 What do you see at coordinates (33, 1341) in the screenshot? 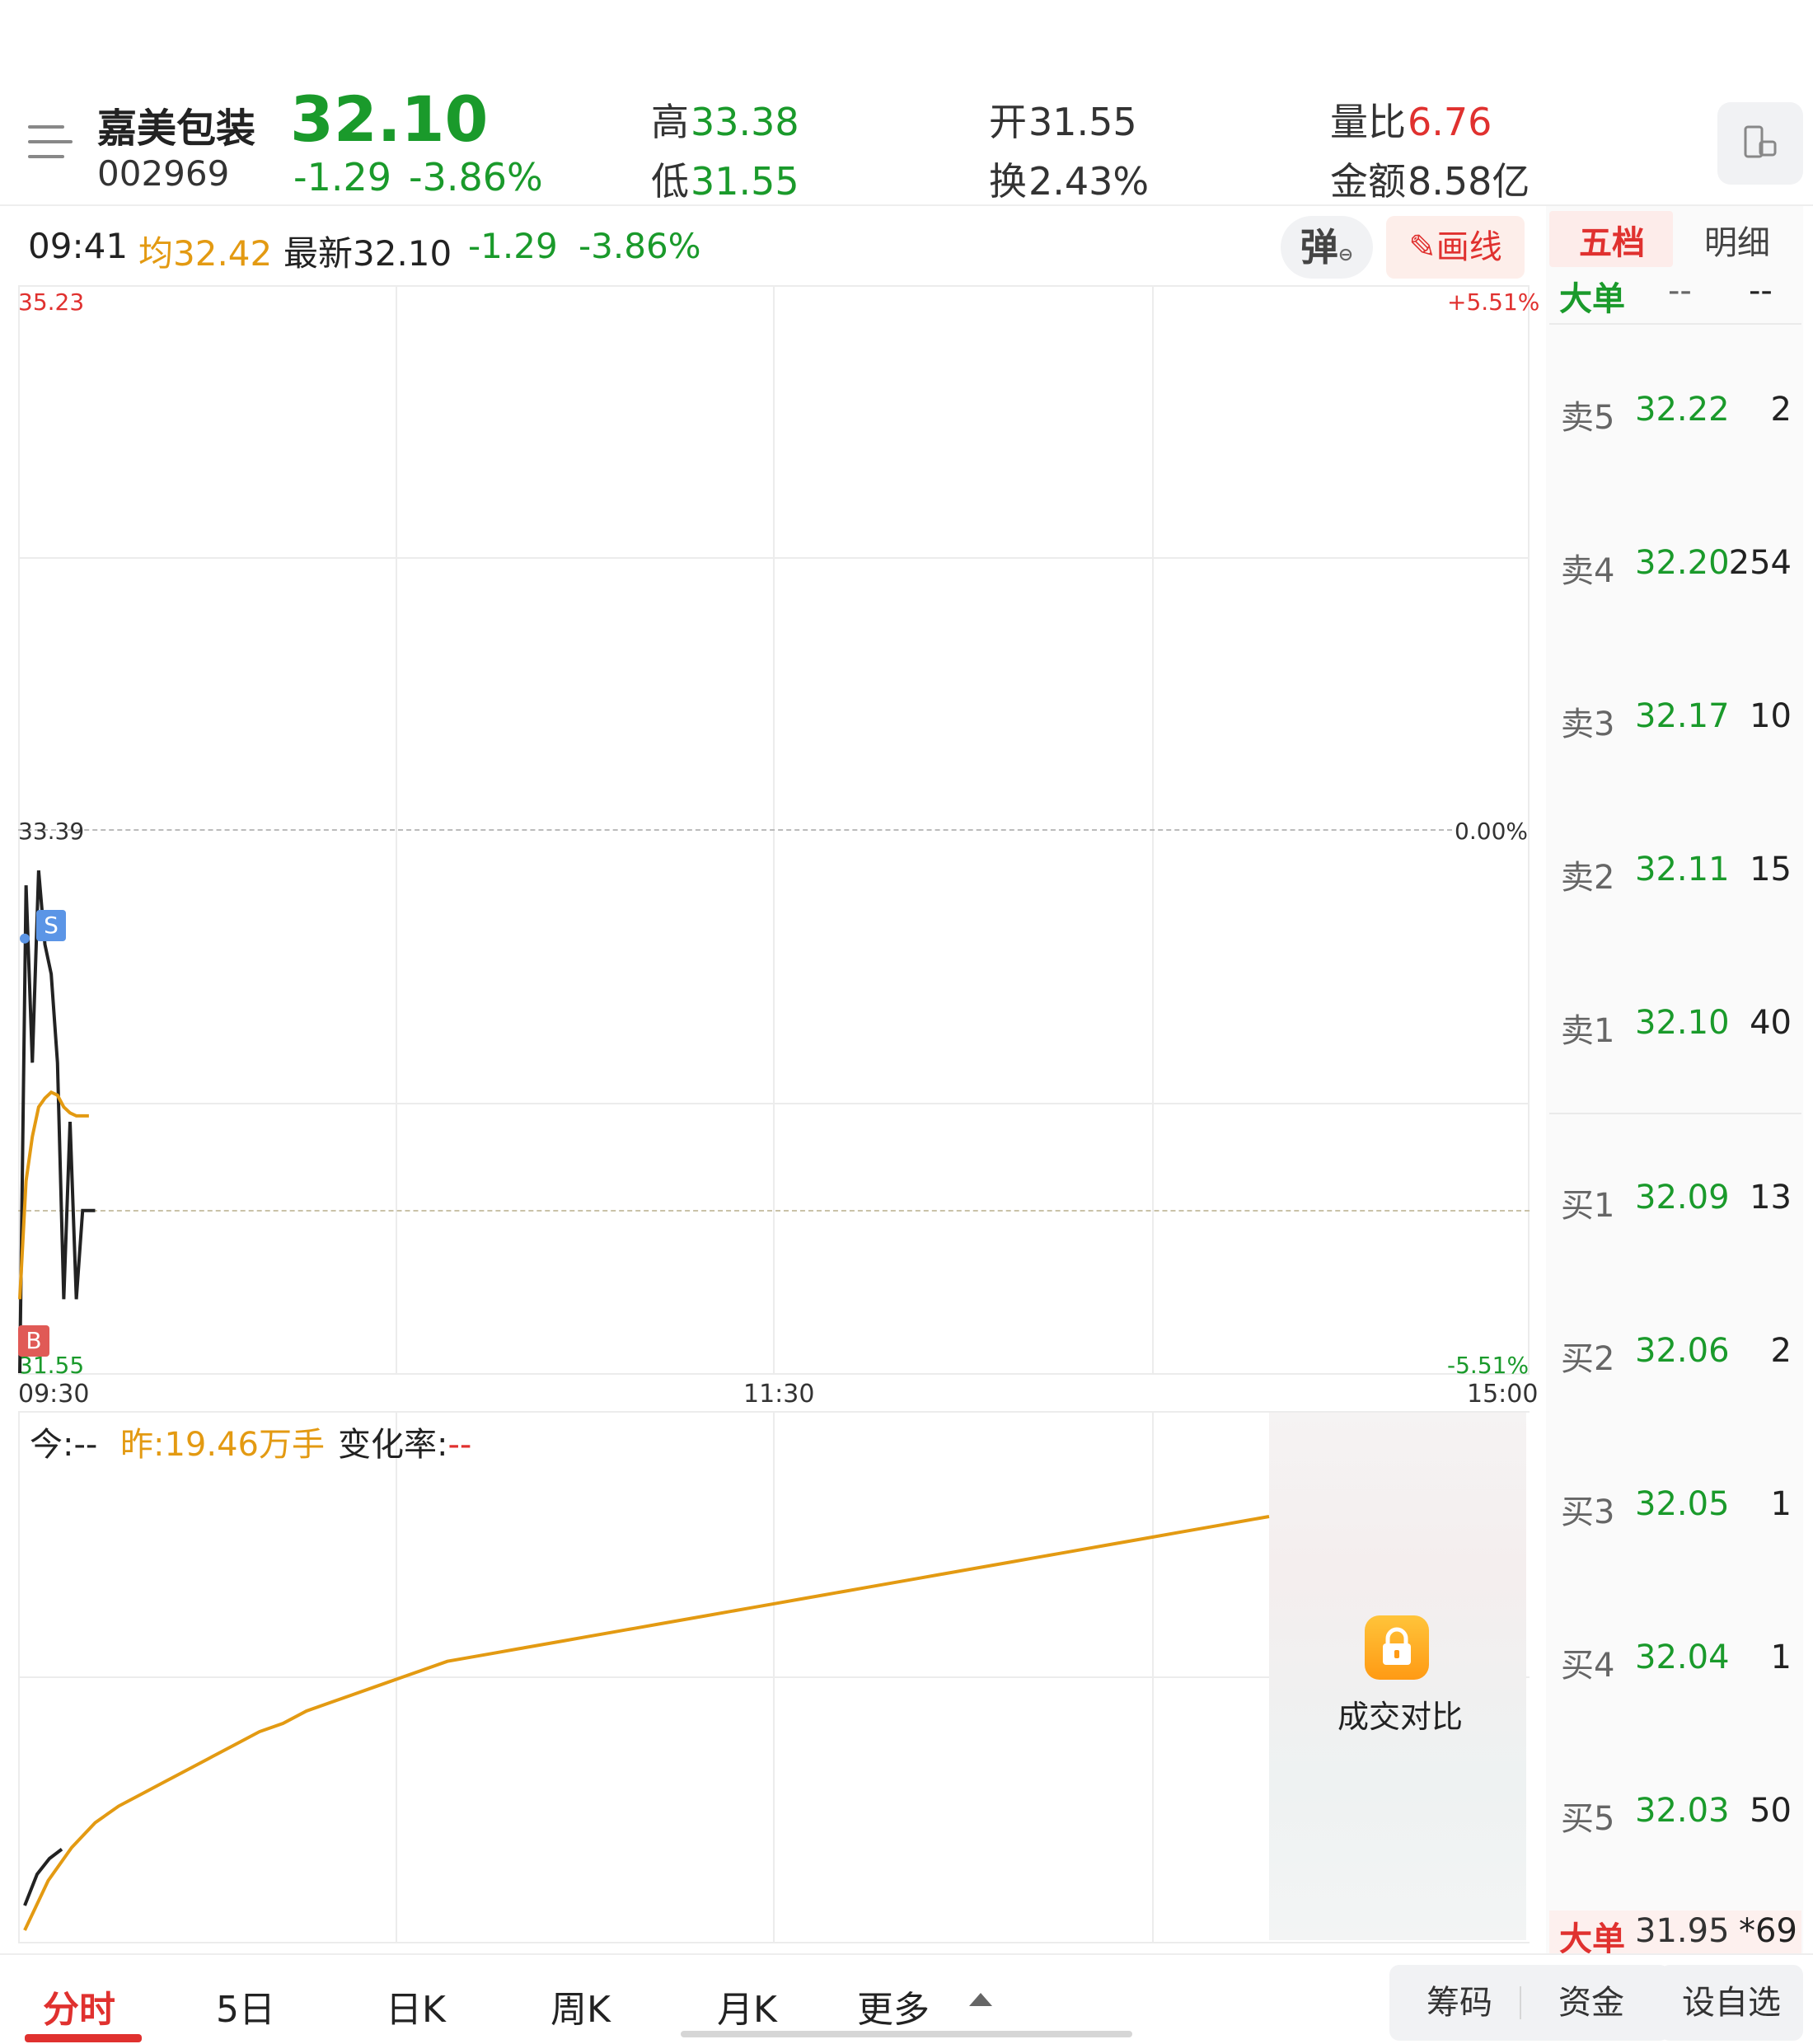
I see `buy-marker: B` at bounding box center [33, 1341].